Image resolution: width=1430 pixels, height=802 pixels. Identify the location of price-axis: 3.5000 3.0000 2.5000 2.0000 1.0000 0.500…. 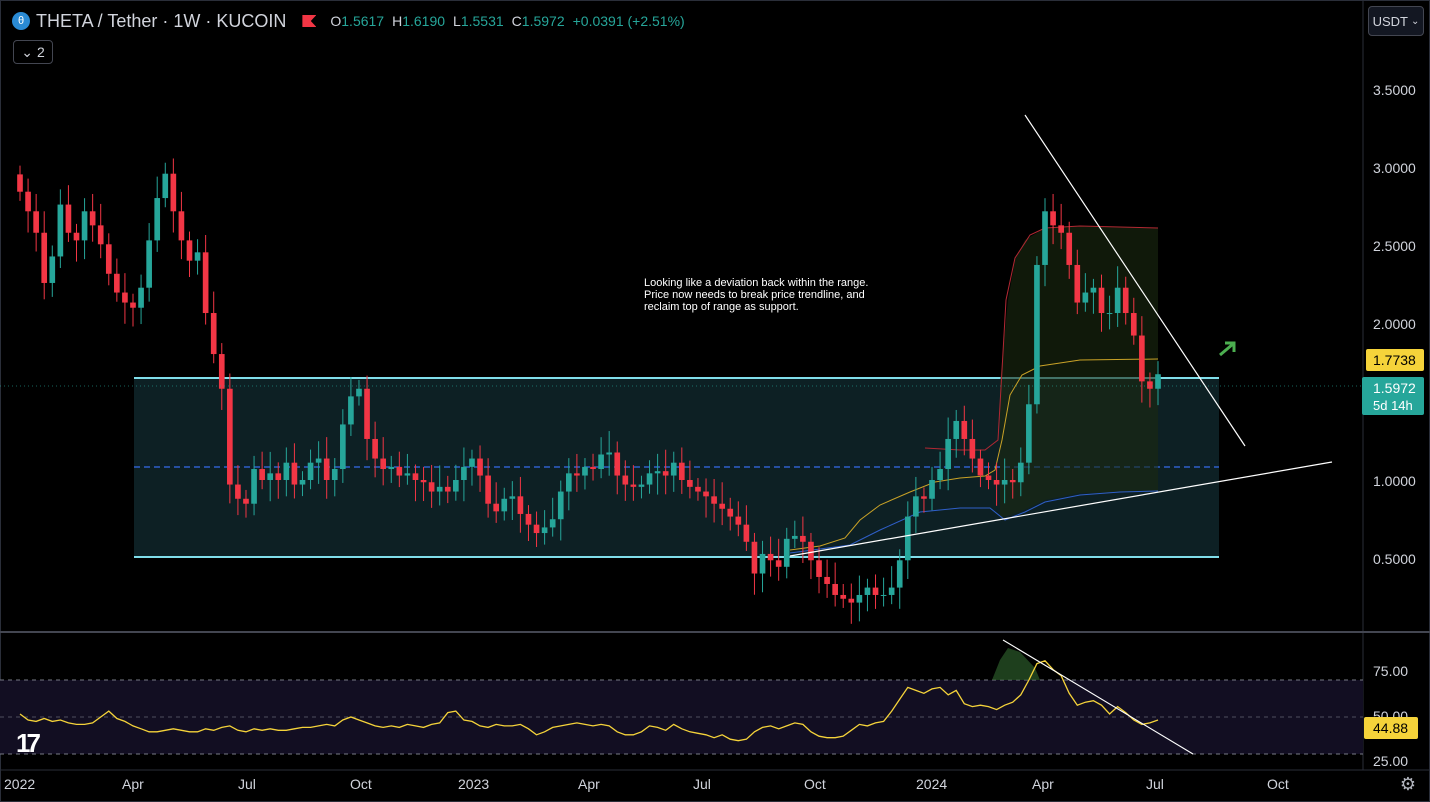
(1394, 324).